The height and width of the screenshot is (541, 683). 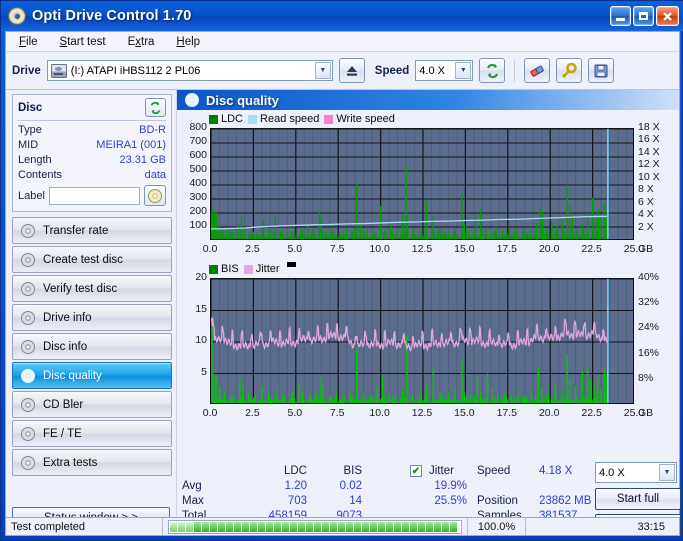 What do you see at coordinates (198, 183) in the screenshot?
I see `y-tick-label: 400` at bounding box center [198, 183].